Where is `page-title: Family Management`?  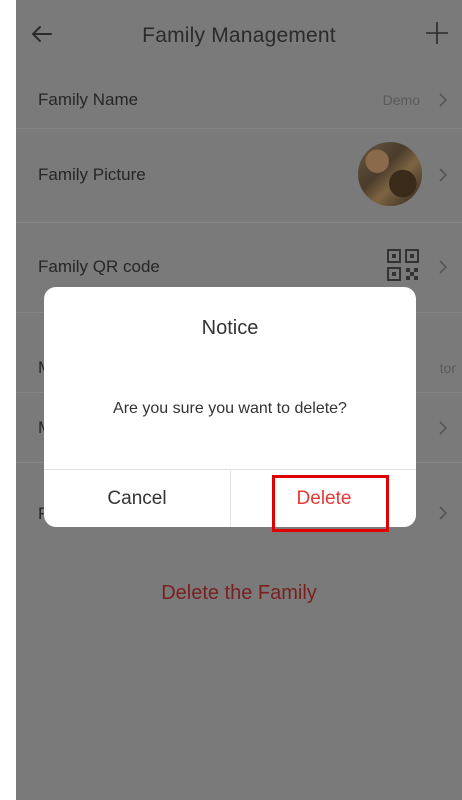 page-title: Family Management is located at coordinates (239, 35).